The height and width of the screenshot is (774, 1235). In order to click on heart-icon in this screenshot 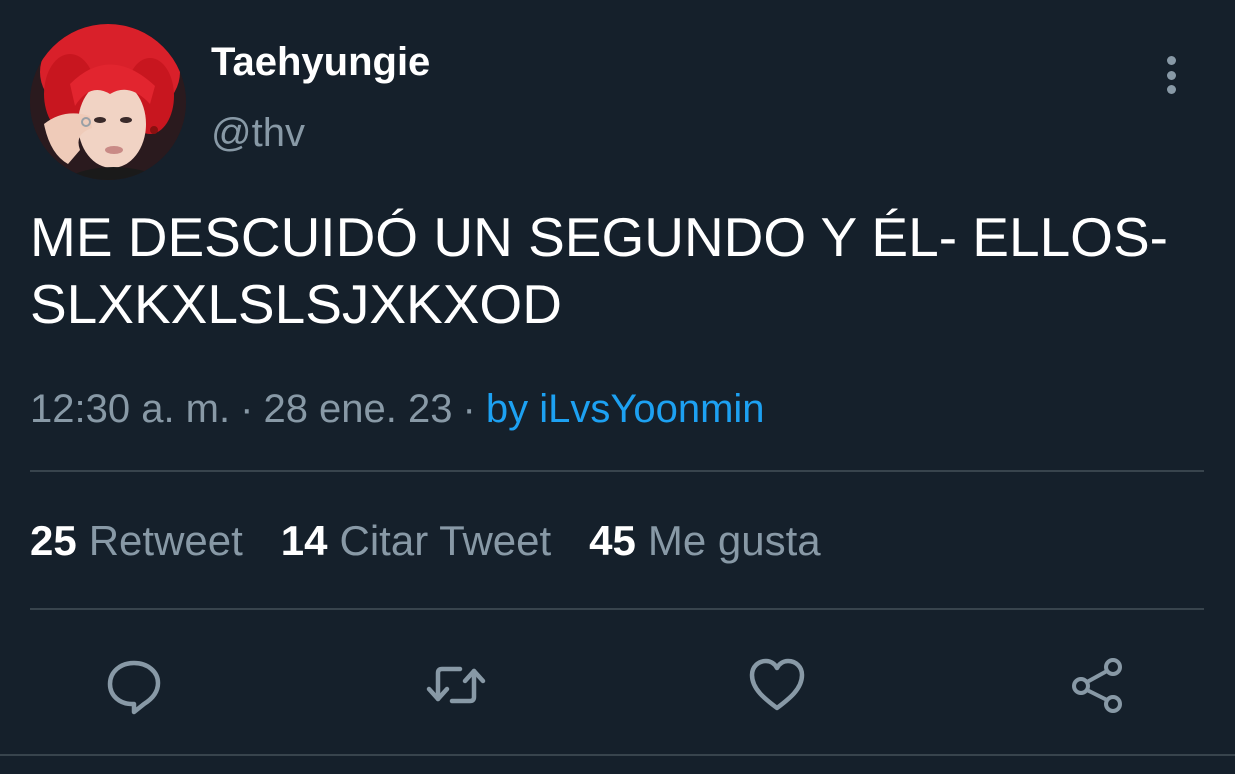, I will do `click(777, 684)`.